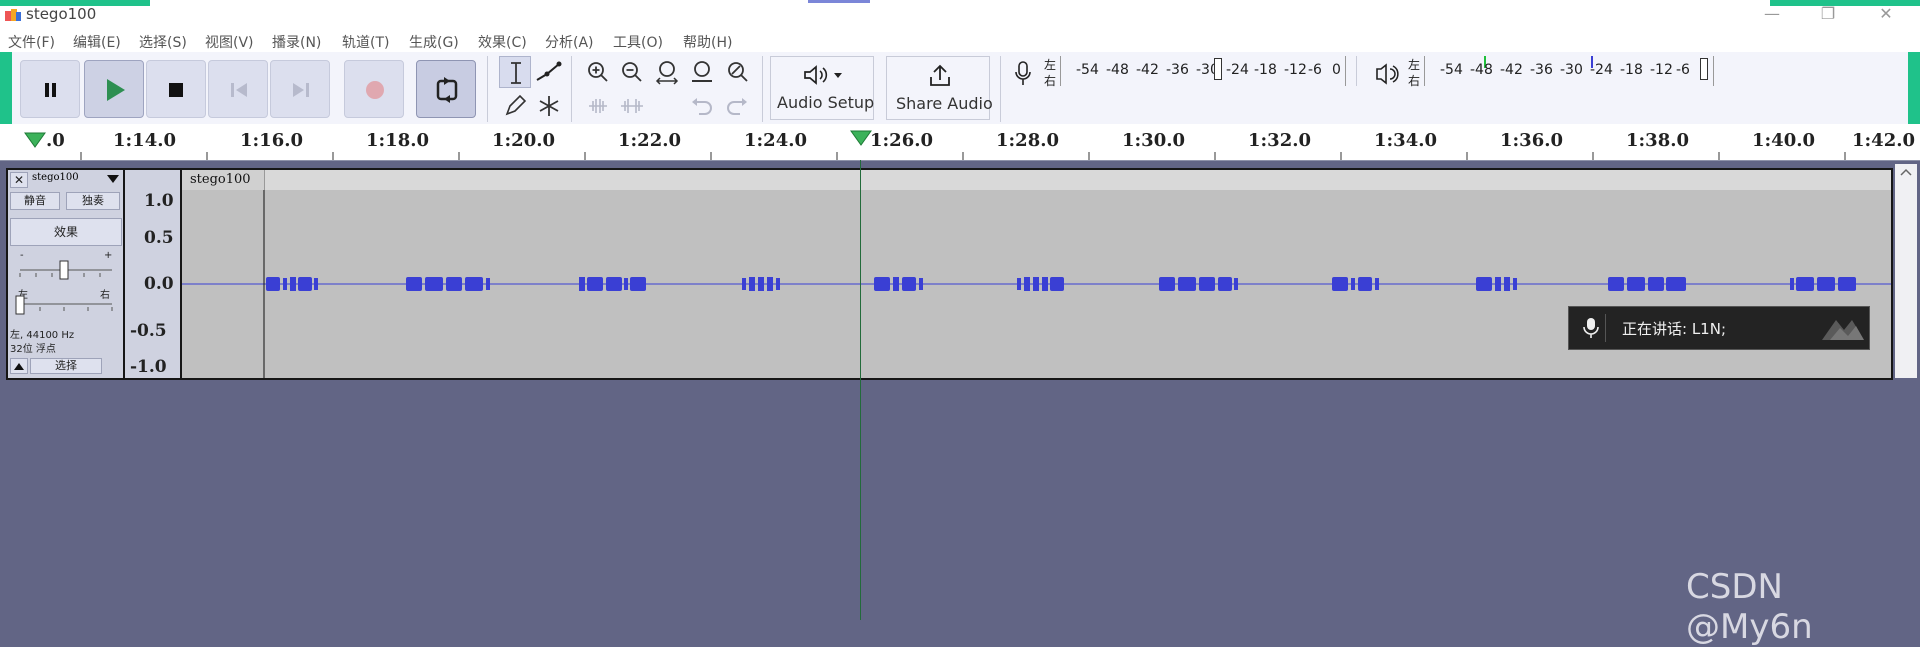  What do you see at coordinates (1147, 70) in the screenshot?
I see `record-meter-tick: -42` at bounding box center [1147, 70].